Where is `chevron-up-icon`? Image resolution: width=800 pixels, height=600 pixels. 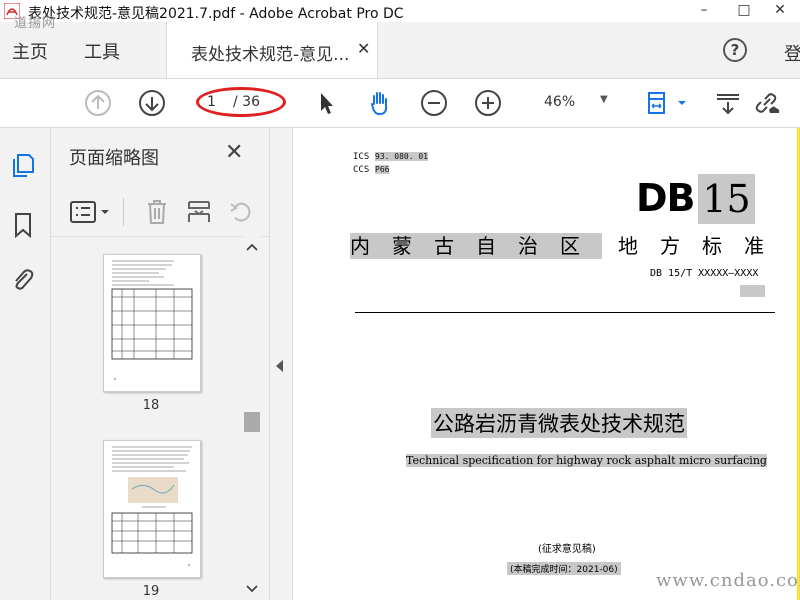 chevron-up-icon is located at coordinates (252, 247).